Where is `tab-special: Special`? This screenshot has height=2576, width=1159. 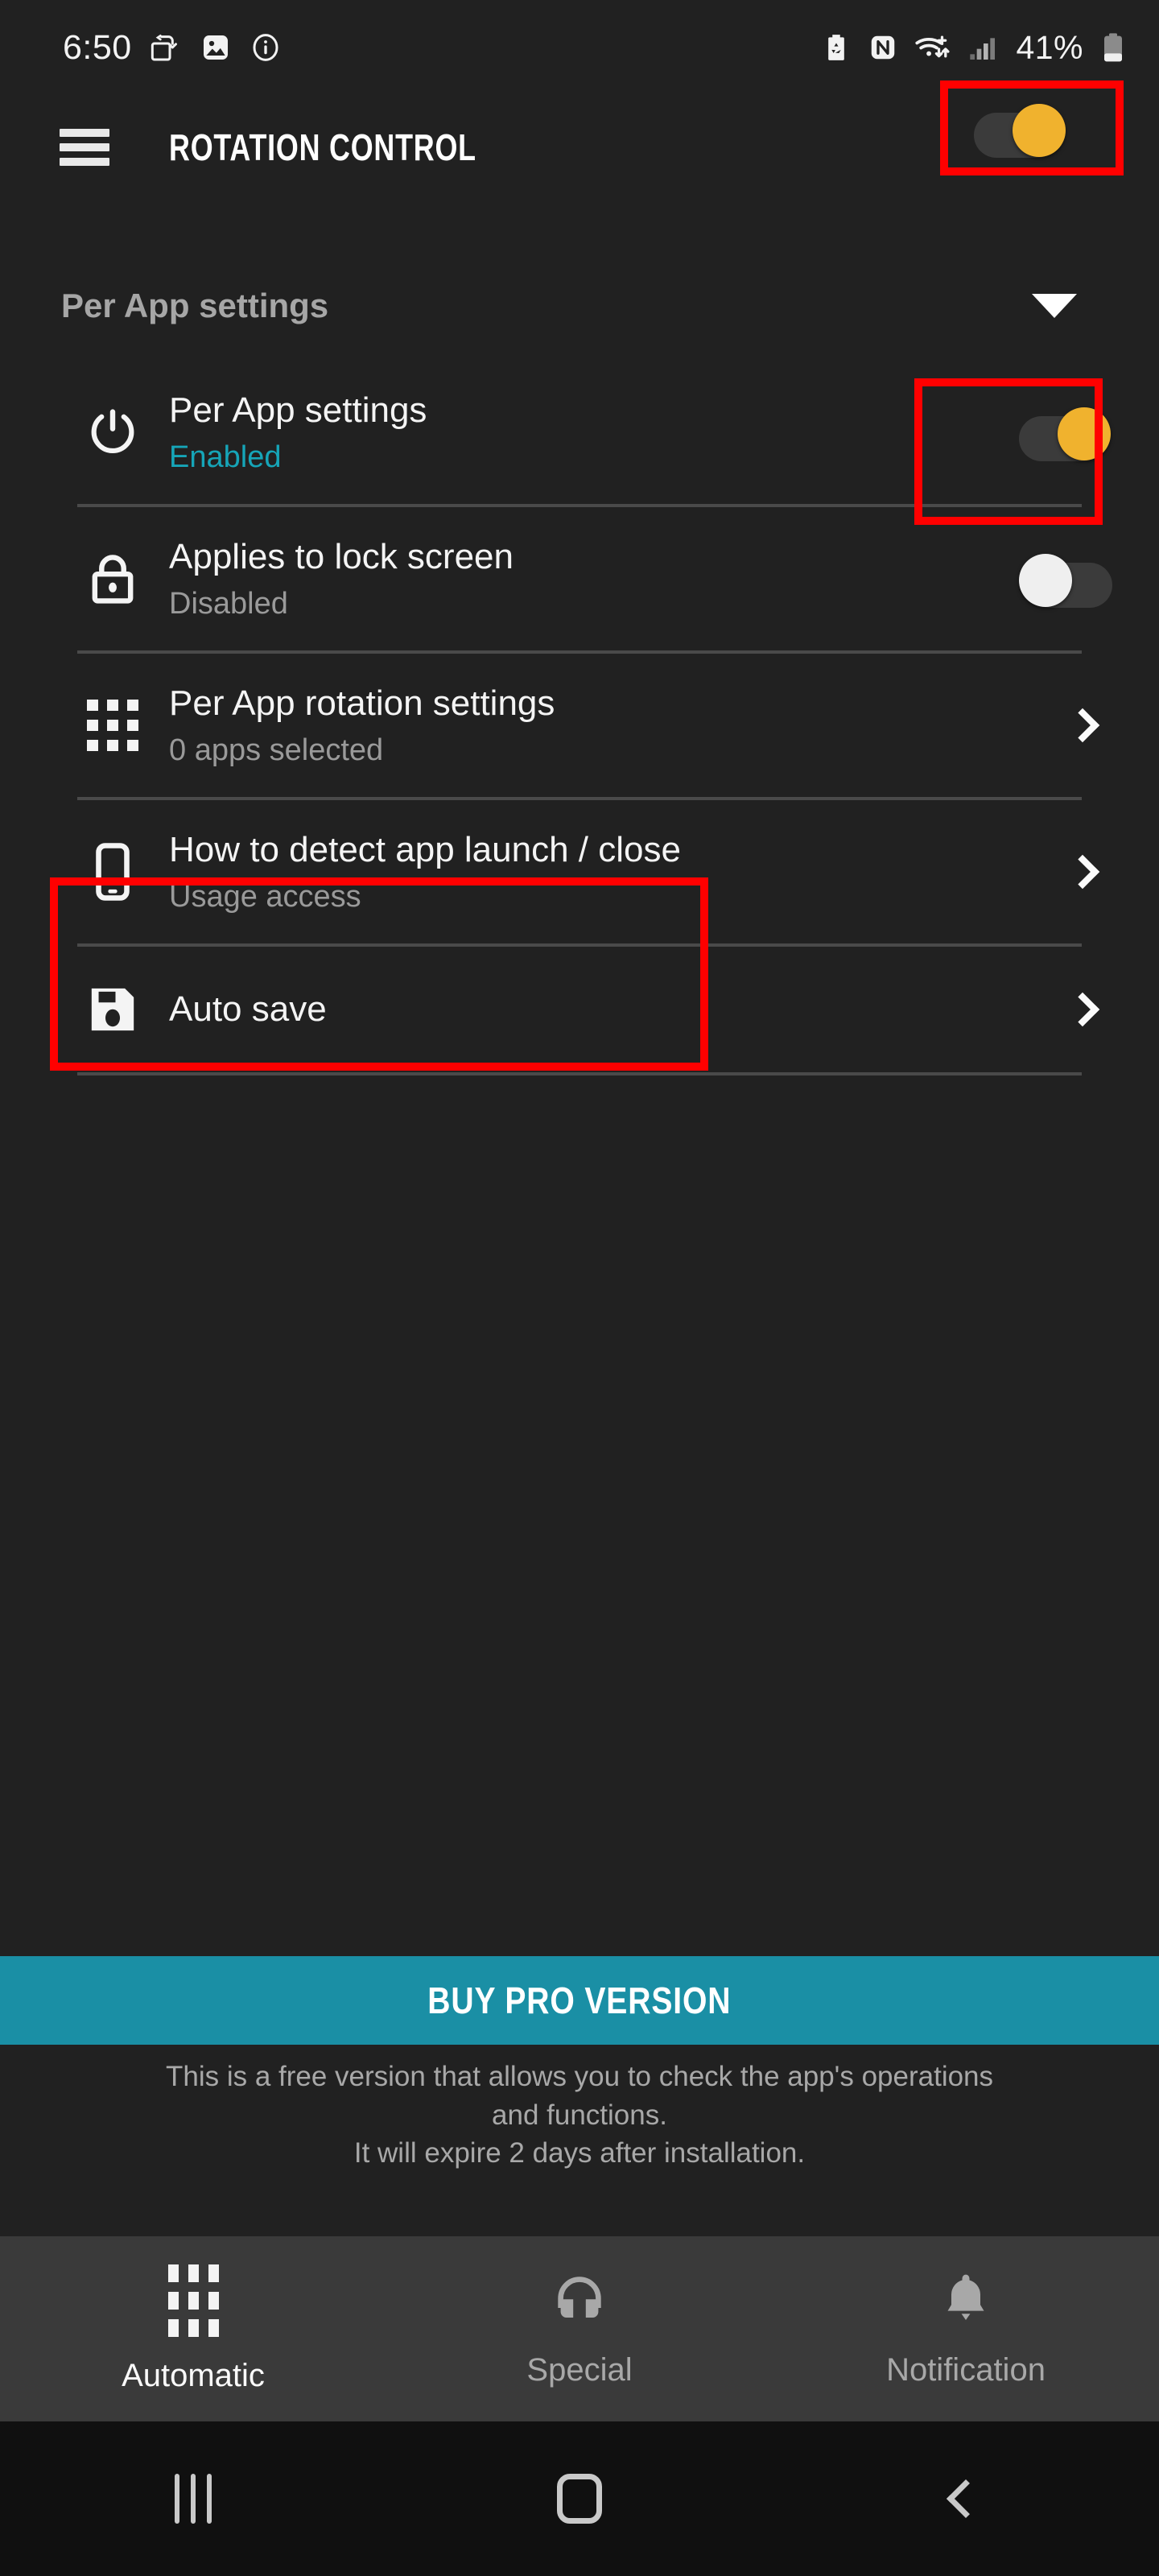
tab-special: Special is located at coordinates (579, 2328).